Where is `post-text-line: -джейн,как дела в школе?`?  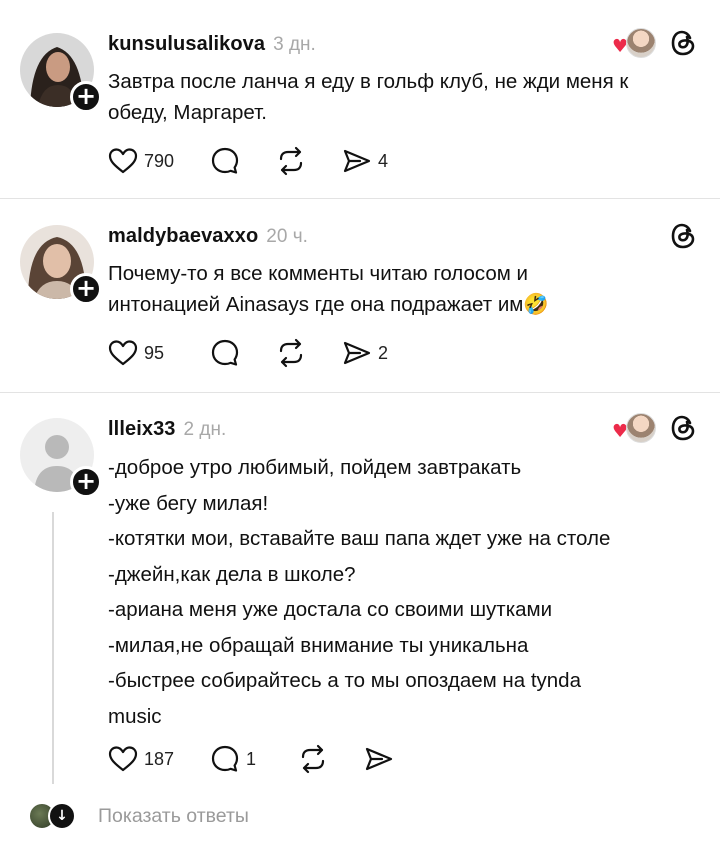
post-text-line: -джейн,как дела в школе? is located at coordinates (232, 574).